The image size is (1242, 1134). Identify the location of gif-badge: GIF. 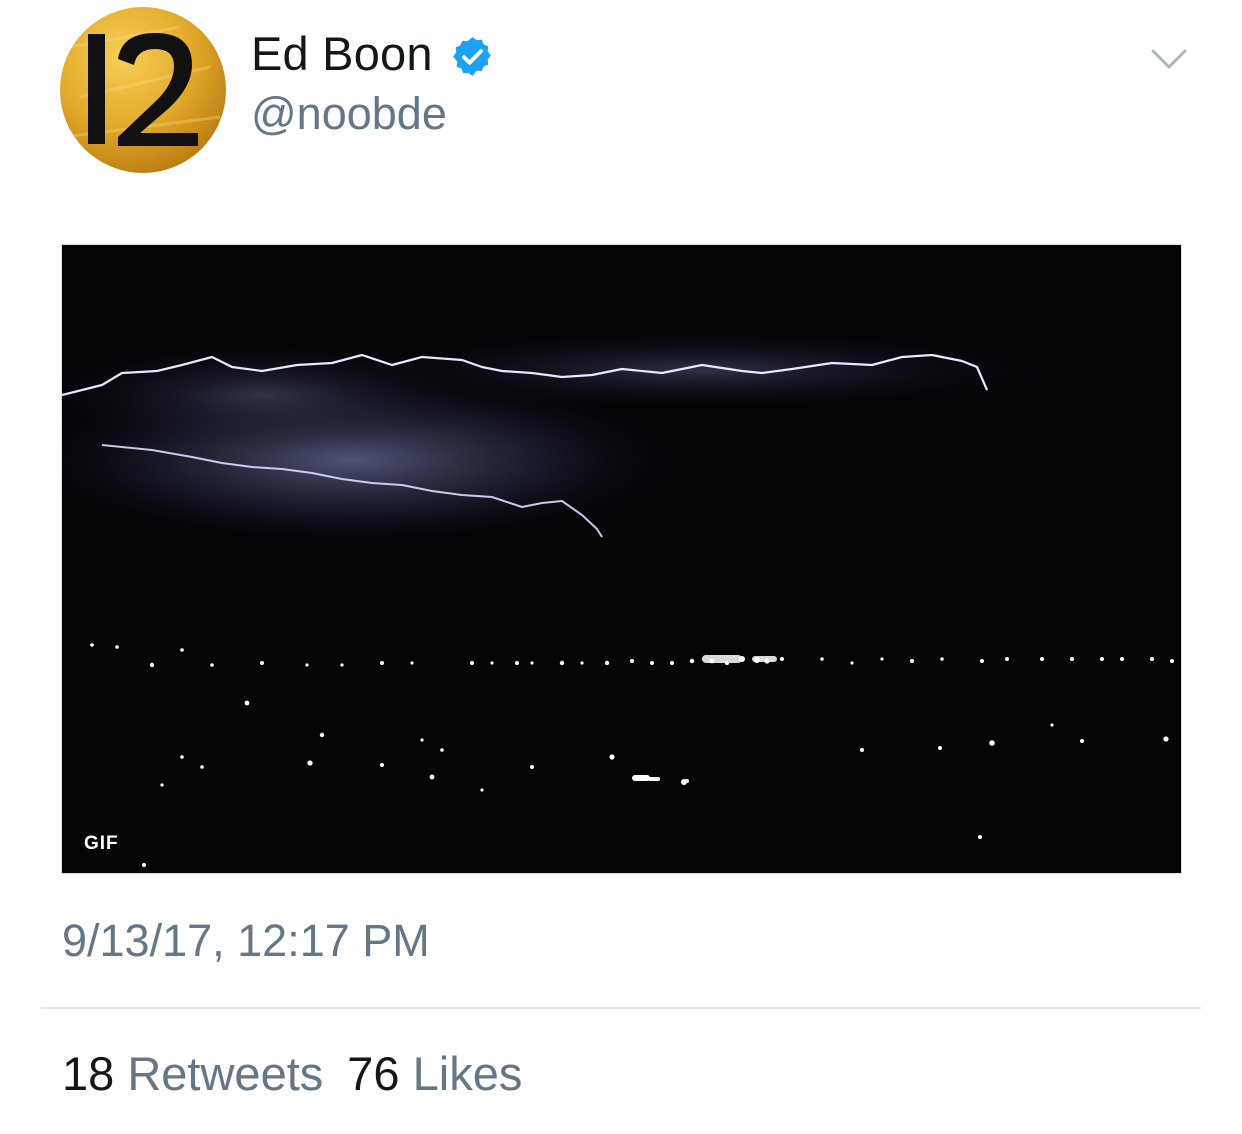
(101, 843).